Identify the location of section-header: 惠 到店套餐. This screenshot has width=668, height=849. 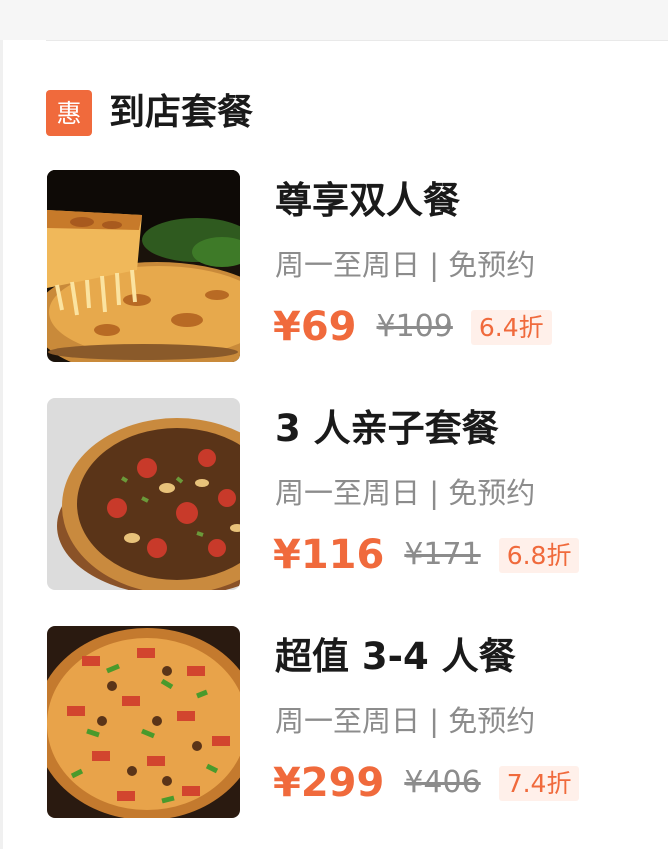
(149, 113).